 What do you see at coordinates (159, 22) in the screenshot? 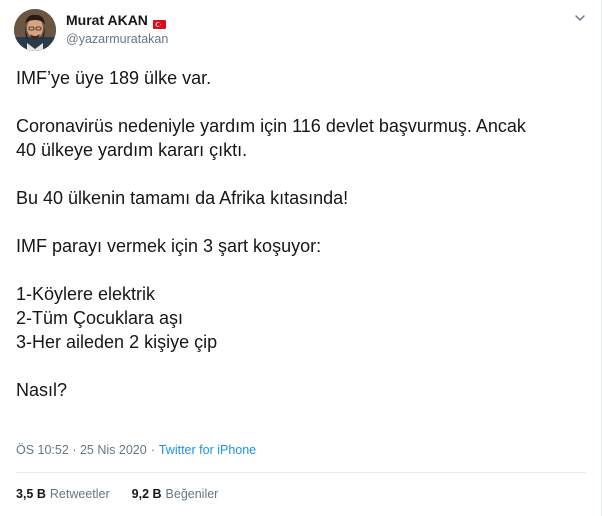
I see `turkey-flag-icon` at bounding box center [159, 22].